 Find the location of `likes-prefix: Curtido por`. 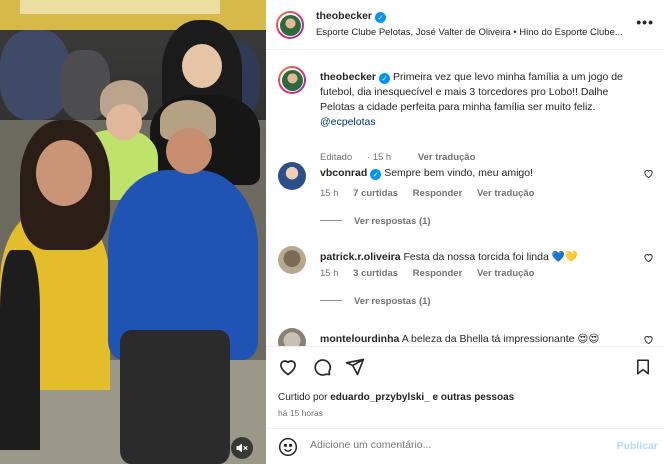

likes-prefix: Curtido por is located at coordinates (303, 397).